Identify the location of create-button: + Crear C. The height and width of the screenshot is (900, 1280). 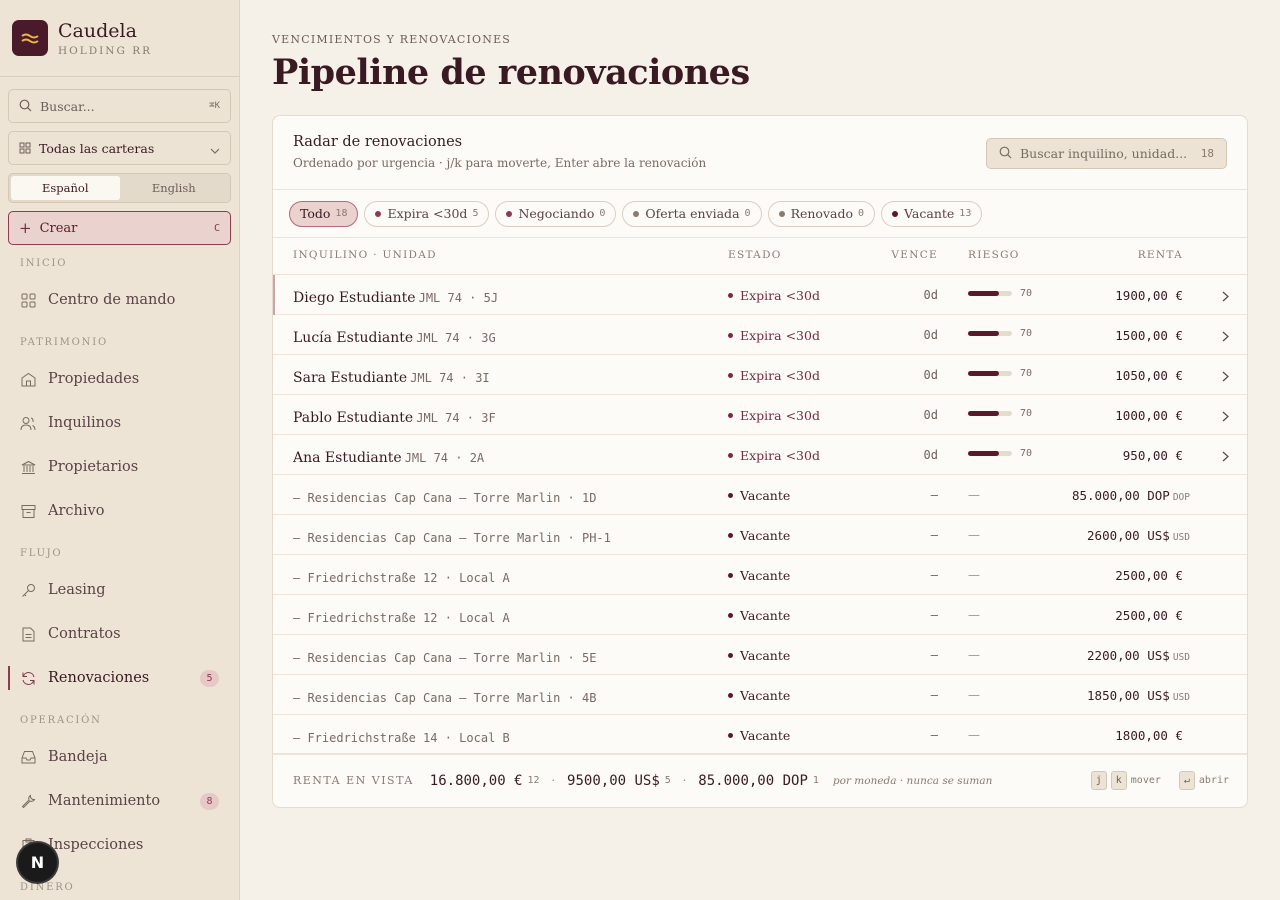
(119, 228).